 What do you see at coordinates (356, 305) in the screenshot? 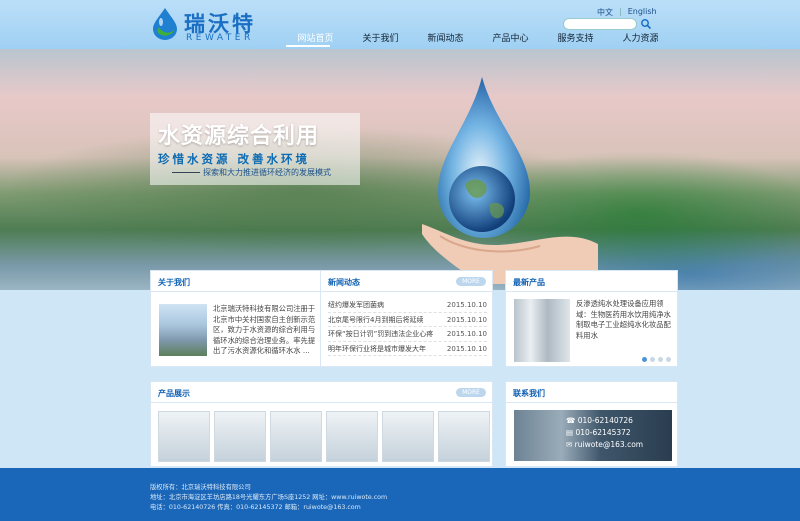
I see `news-item-title: 纽约爆发军团菌病` at bounding box center [356, 305].